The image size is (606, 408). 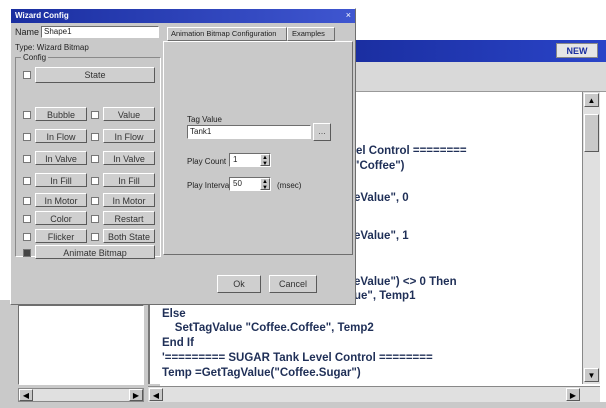 I want to click on horizontal-scrollbar: ◀ ▶, so click(x=374, y=394).